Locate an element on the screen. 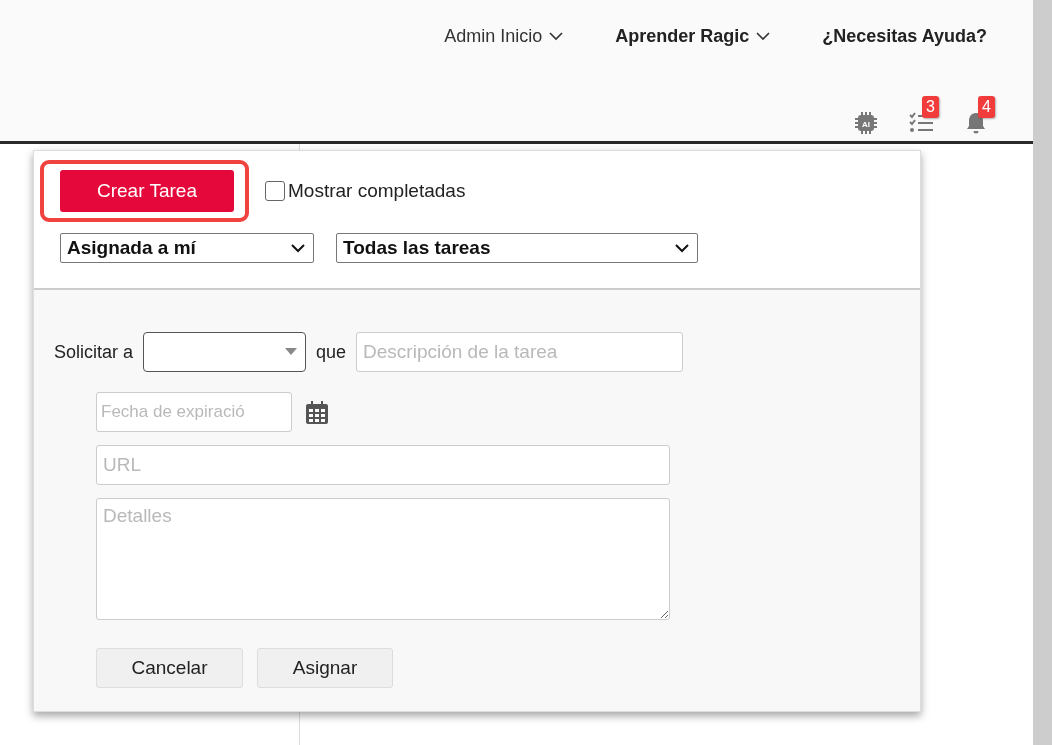 This screenshot has width=1052, height=745. filter-dropdown: Todas las tareas is located at coordinates (517, 248).